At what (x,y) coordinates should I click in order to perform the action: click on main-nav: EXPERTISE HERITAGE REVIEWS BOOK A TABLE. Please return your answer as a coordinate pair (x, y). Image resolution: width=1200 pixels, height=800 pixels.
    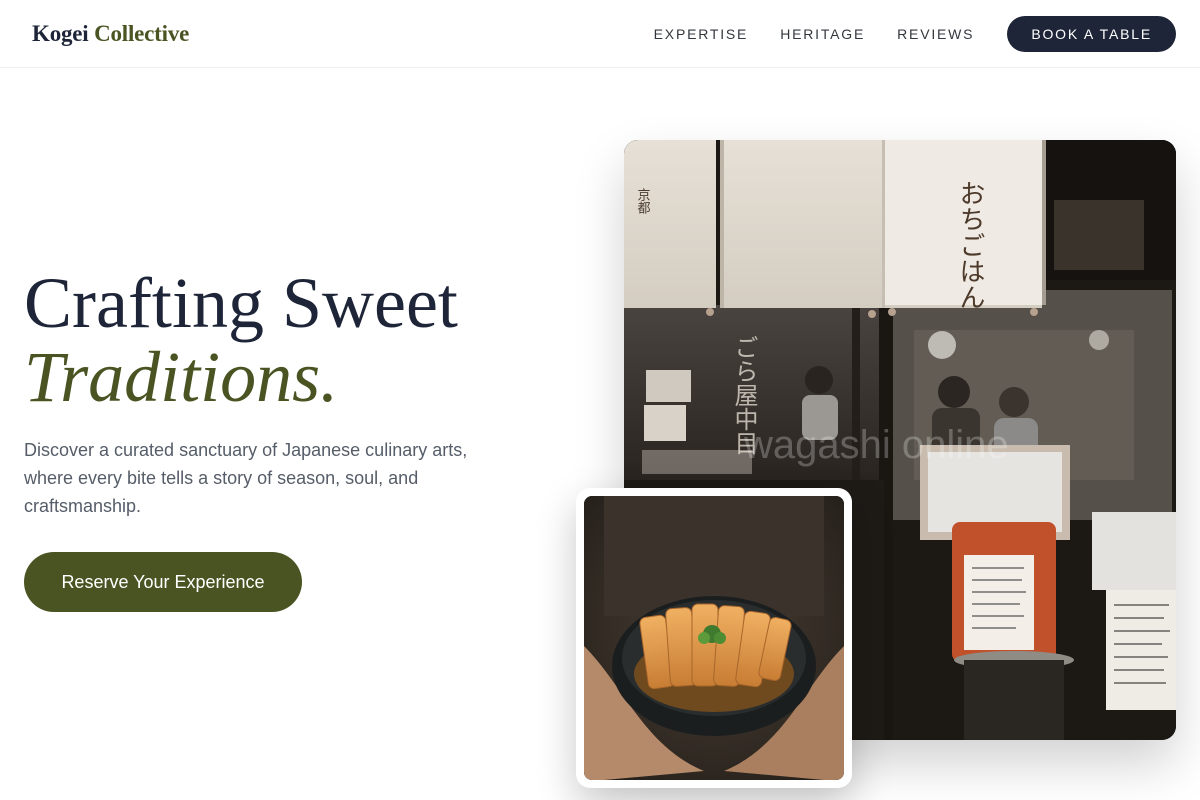
    Looking at the image, I should click on (915, 33).